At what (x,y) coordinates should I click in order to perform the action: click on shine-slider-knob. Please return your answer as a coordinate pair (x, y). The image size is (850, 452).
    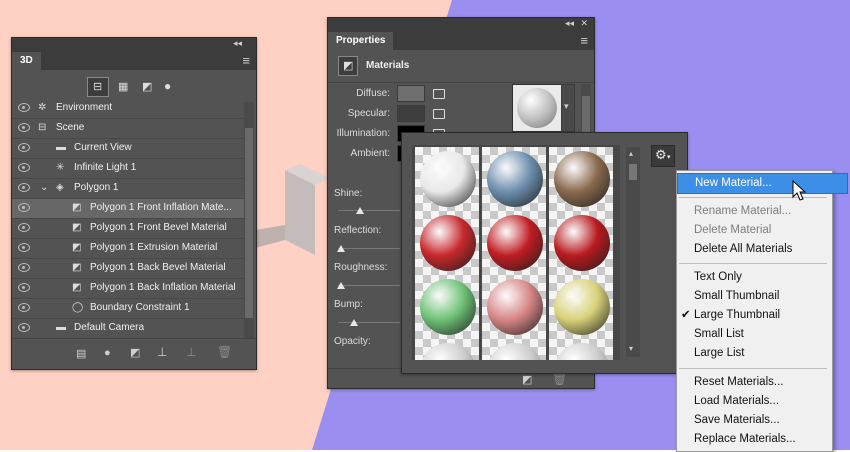
    Looking at the image, I should click on (359, 210).